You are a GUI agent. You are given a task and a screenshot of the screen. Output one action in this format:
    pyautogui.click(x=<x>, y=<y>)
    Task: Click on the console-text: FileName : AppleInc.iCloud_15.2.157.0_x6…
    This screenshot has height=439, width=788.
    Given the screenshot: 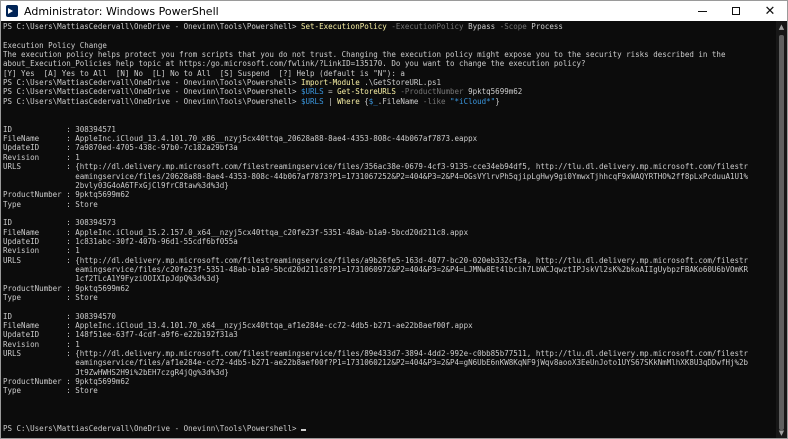 What is the action you would take?
    pyautogui.click(x=236, y=232)
    